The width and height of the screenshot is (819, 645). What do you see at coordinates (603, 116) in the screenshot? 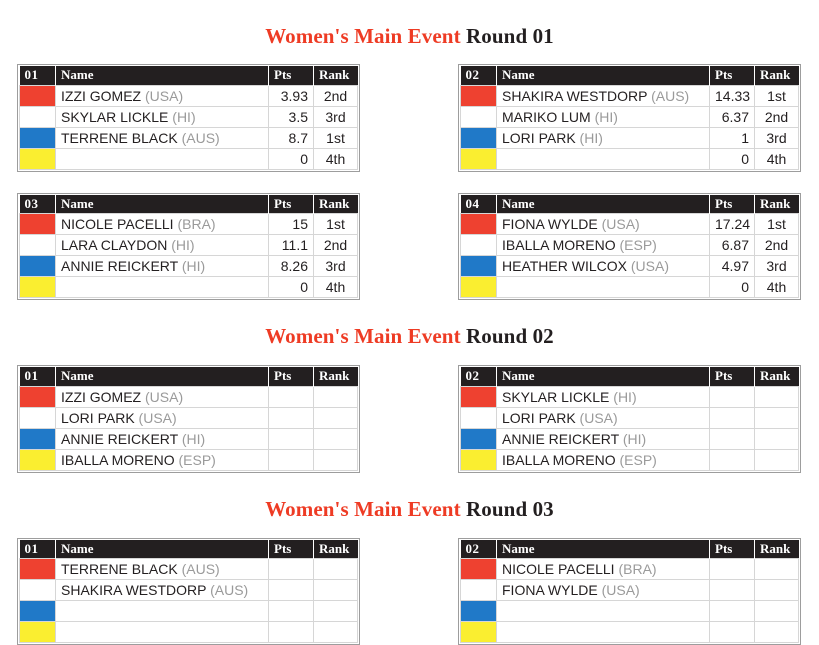
I see `athlete-name-cell: MARIKO LUM (HI)` at bounding box center [603, 116].